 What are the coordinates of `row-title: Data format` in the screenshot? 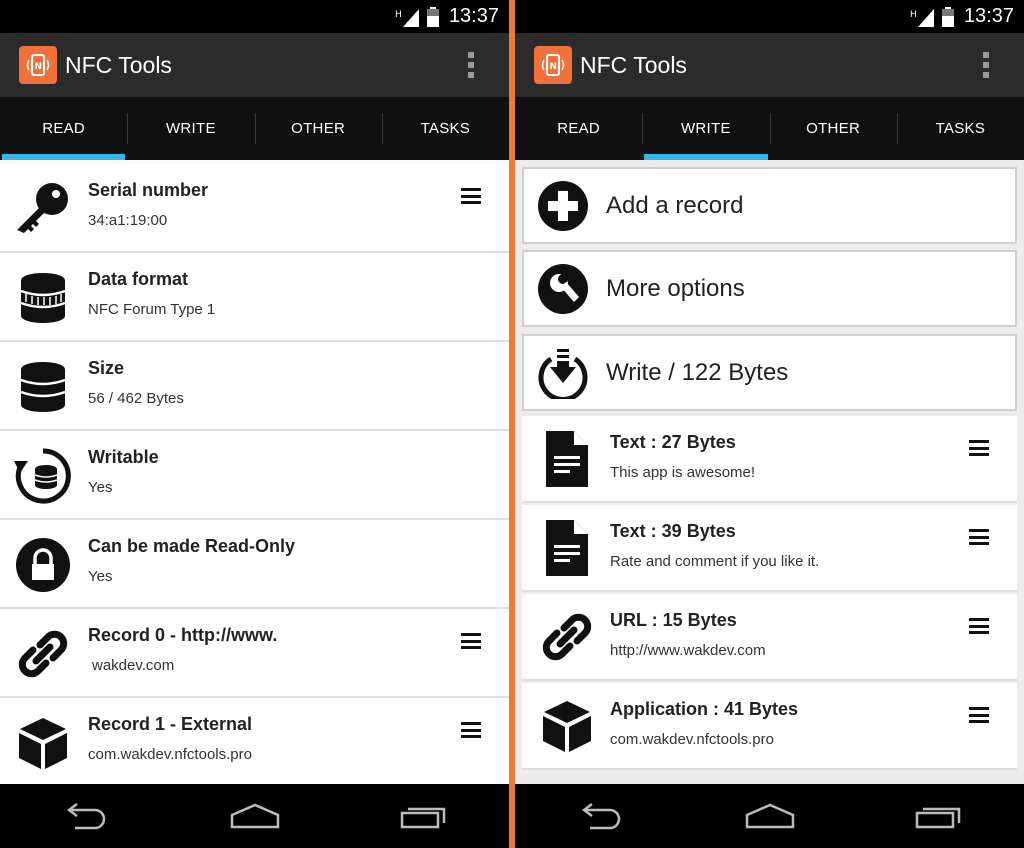 It's located at (138, 279).